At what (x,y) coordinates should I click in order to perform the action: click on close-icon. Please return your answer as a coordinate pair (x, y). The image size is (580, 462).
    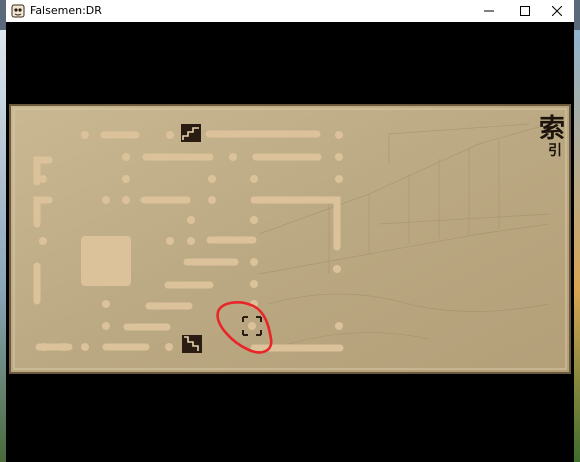
    Looking at the image, I should click on (557, 11).